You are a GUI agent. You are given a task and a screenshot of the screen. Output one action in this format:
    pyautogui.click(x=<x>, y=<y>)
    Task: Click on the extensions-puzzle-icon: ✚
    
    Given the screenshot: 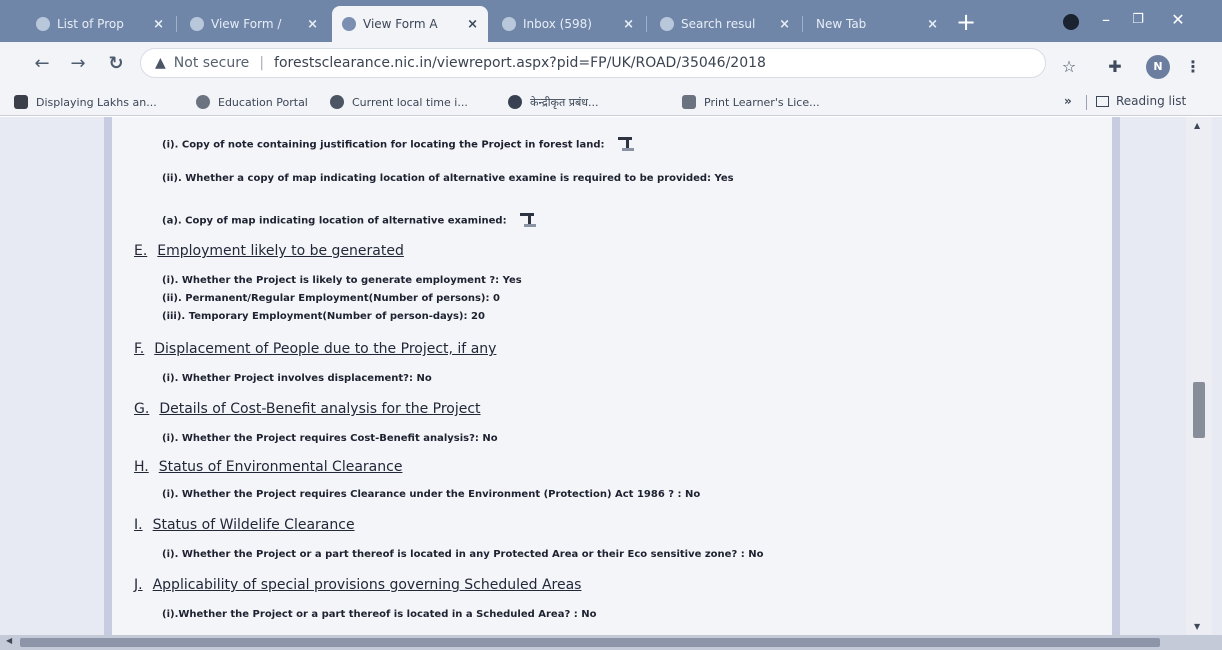 What is the action you would take?
    pyautogui.click(x=1115, y=67)
    